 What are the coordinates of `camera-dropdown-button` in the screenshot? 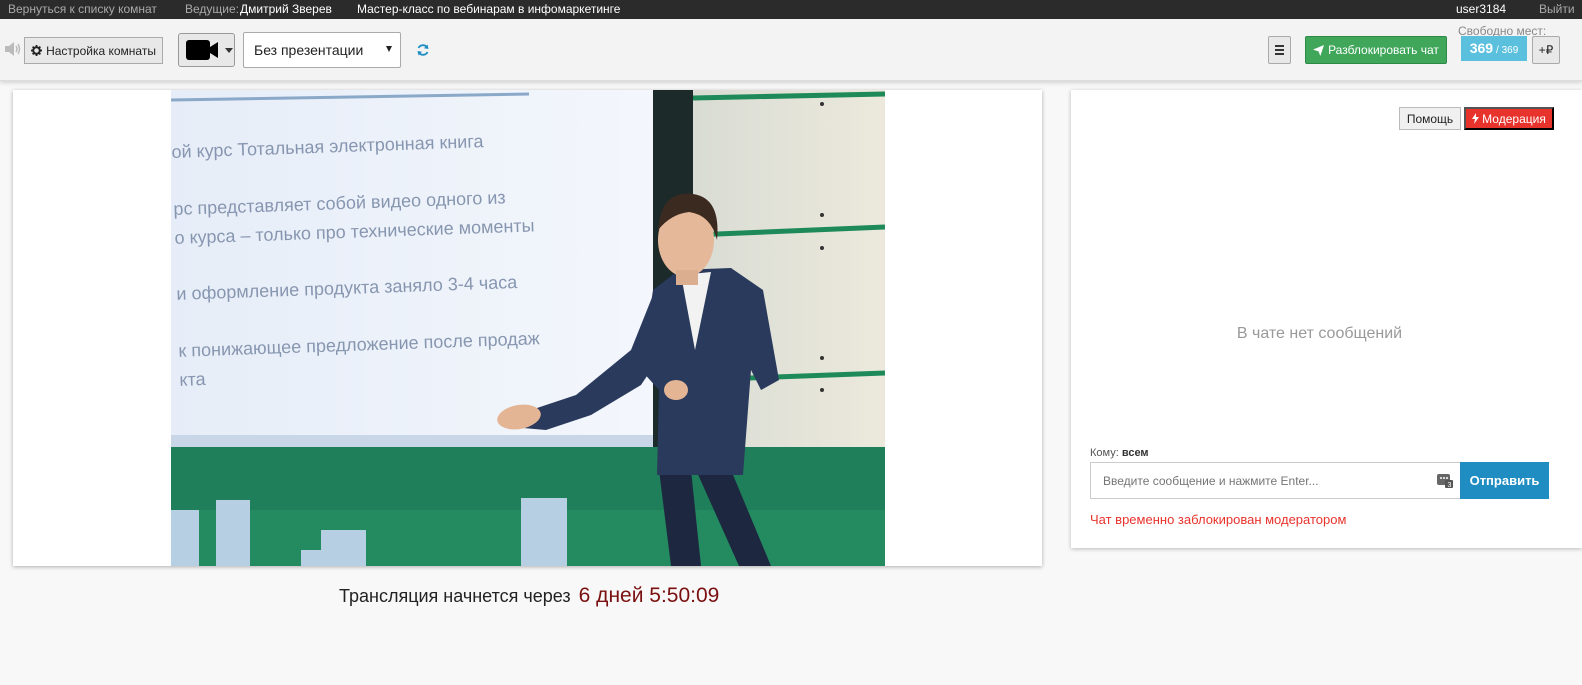 It's located at (206, 50).